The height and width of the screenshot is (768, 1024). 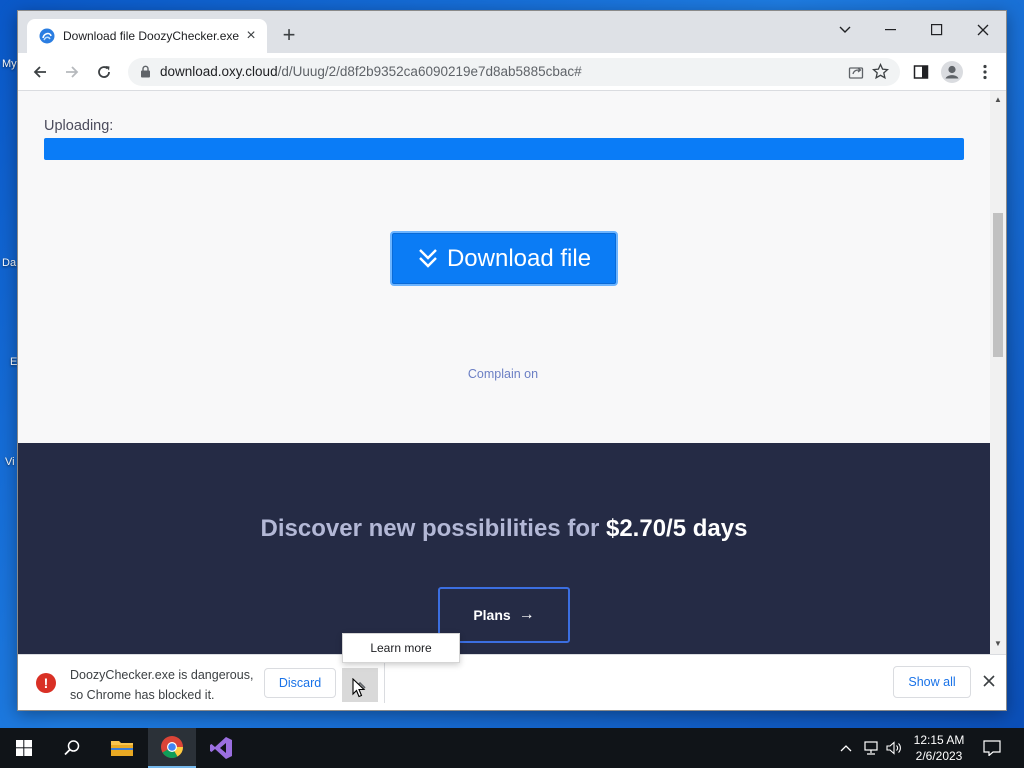 I want to click on double-chevron-down-icon, so click(x=428, y=258).